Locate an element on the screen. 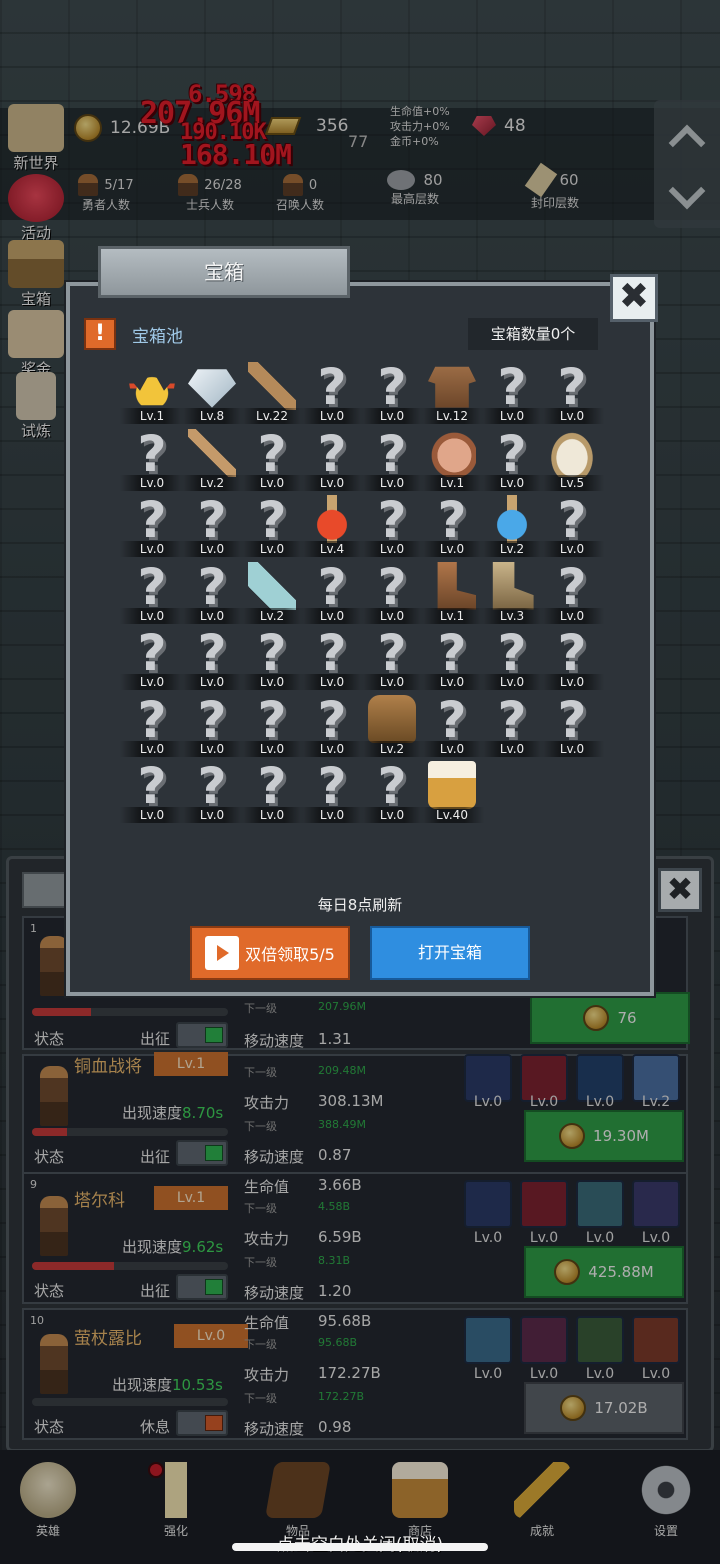  item-level: Lv.8 is located at coordinates (212, 416).